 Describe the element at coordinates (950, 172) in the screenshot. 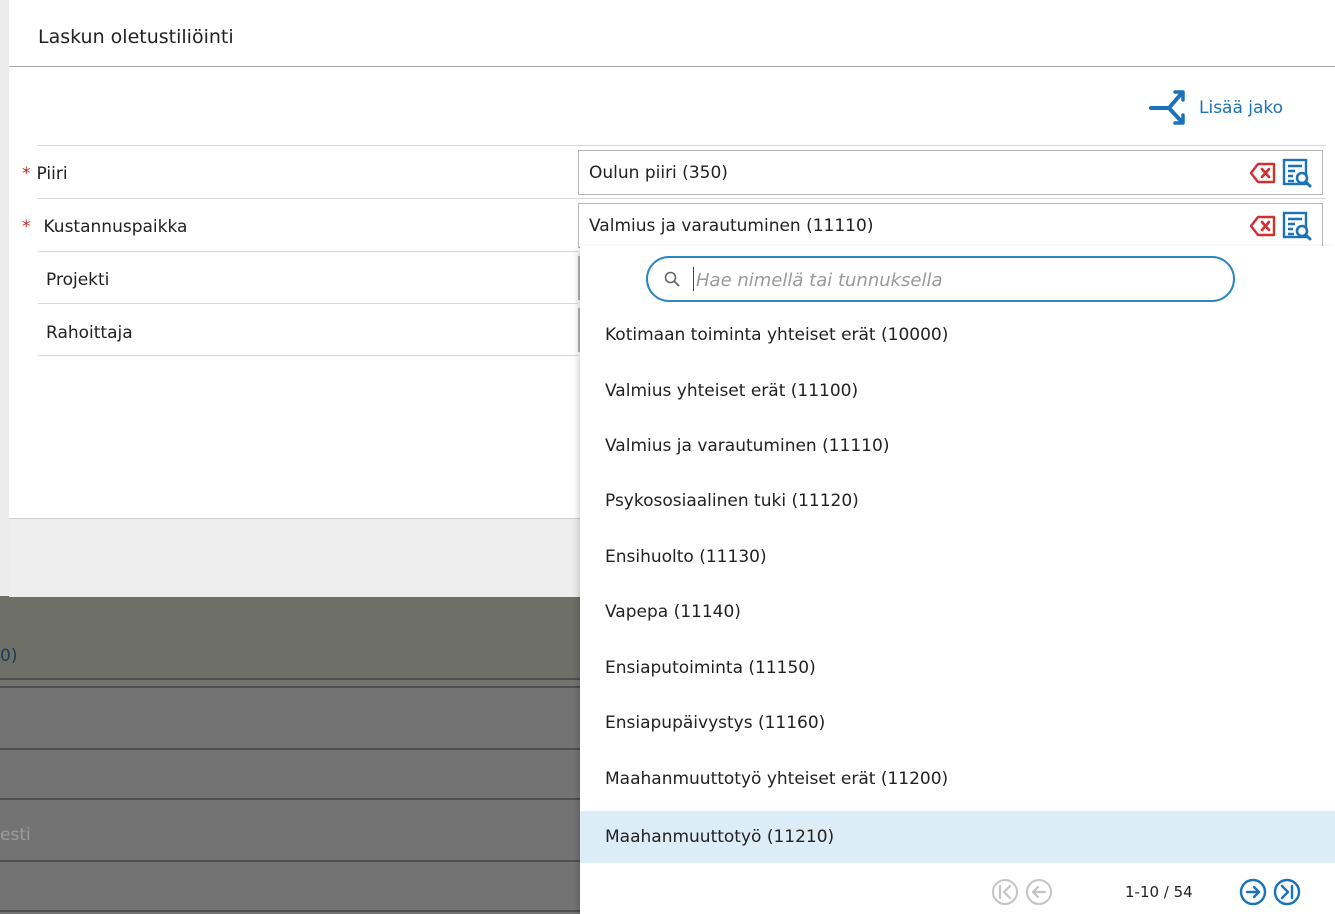

I see `piiri-field: Oulun piiri (350)` at that location.